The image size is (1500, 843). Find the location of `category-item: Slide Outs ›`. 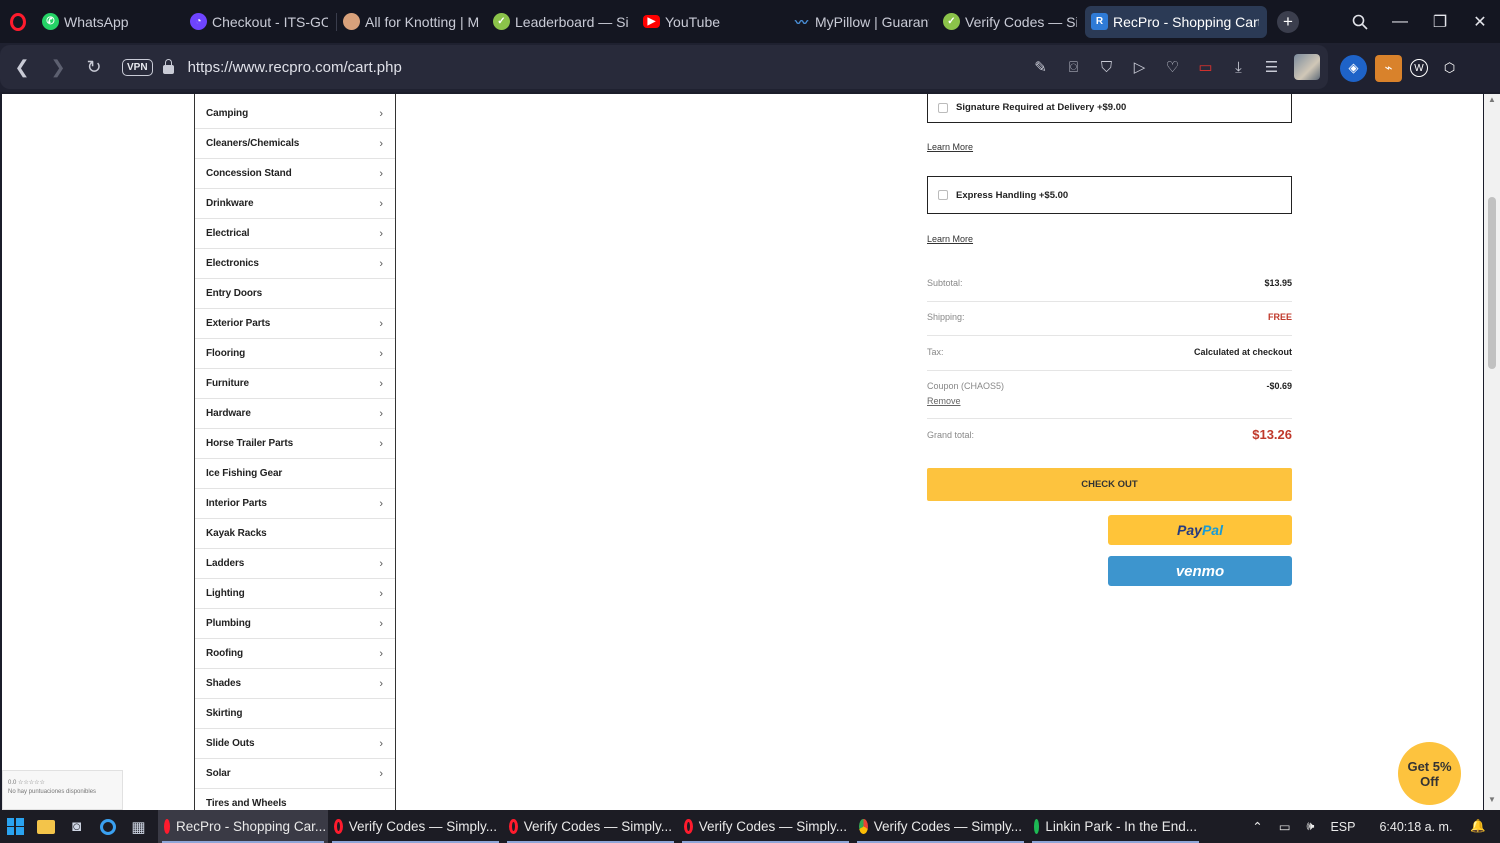

category-item: Slide Outs › is located at coordinates (295, 744).